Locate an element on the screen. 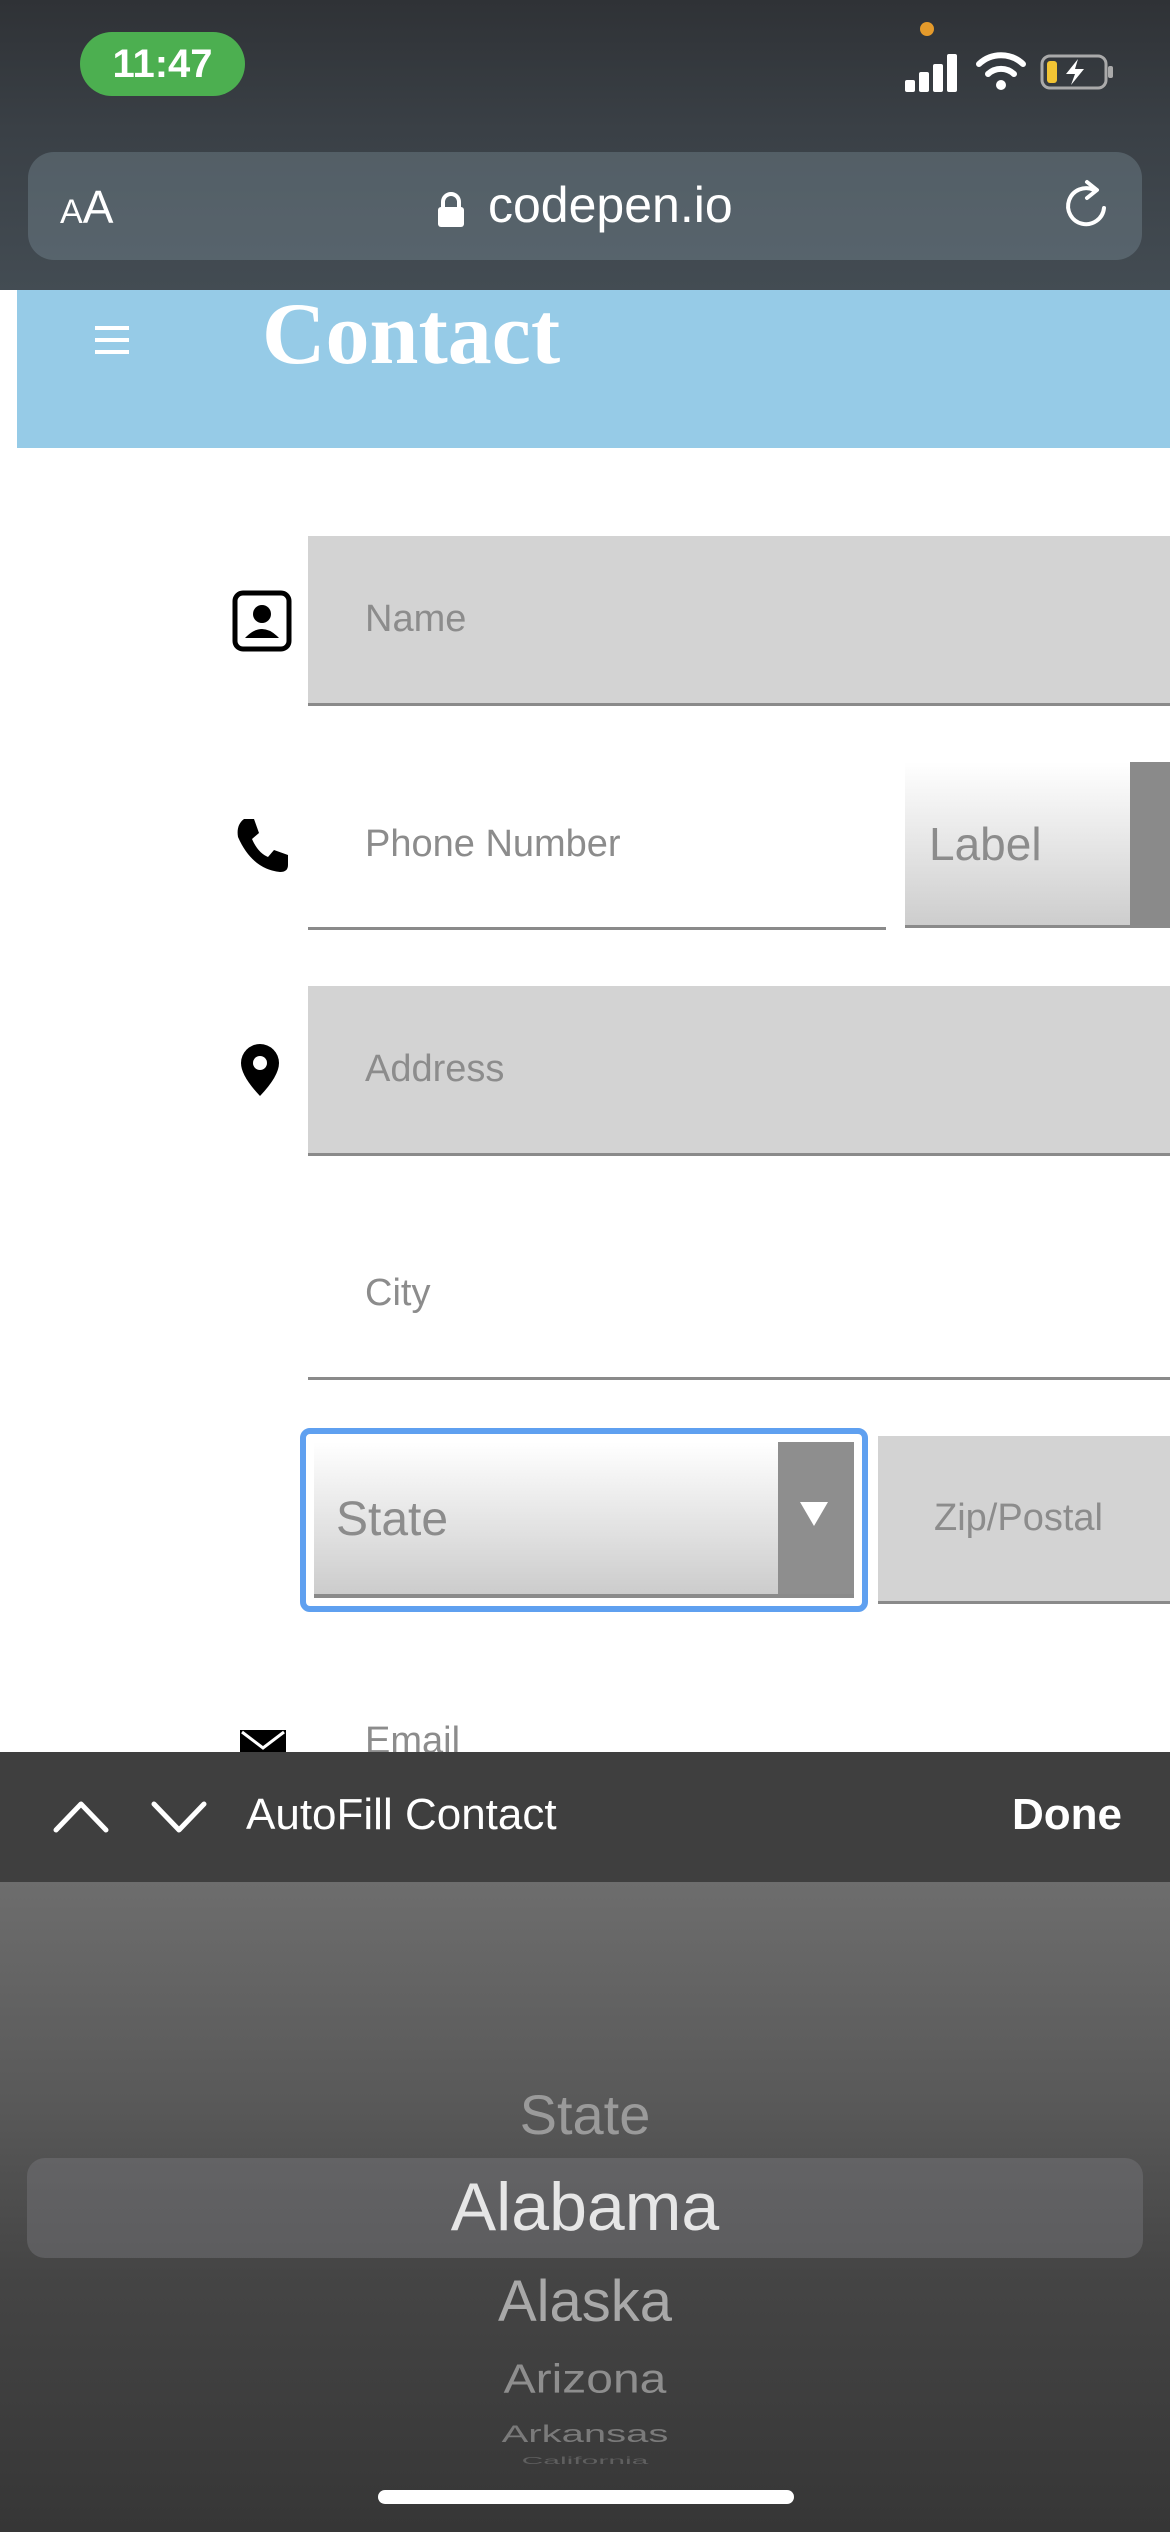  page-header: Contact is located at coordinates (593, 367).